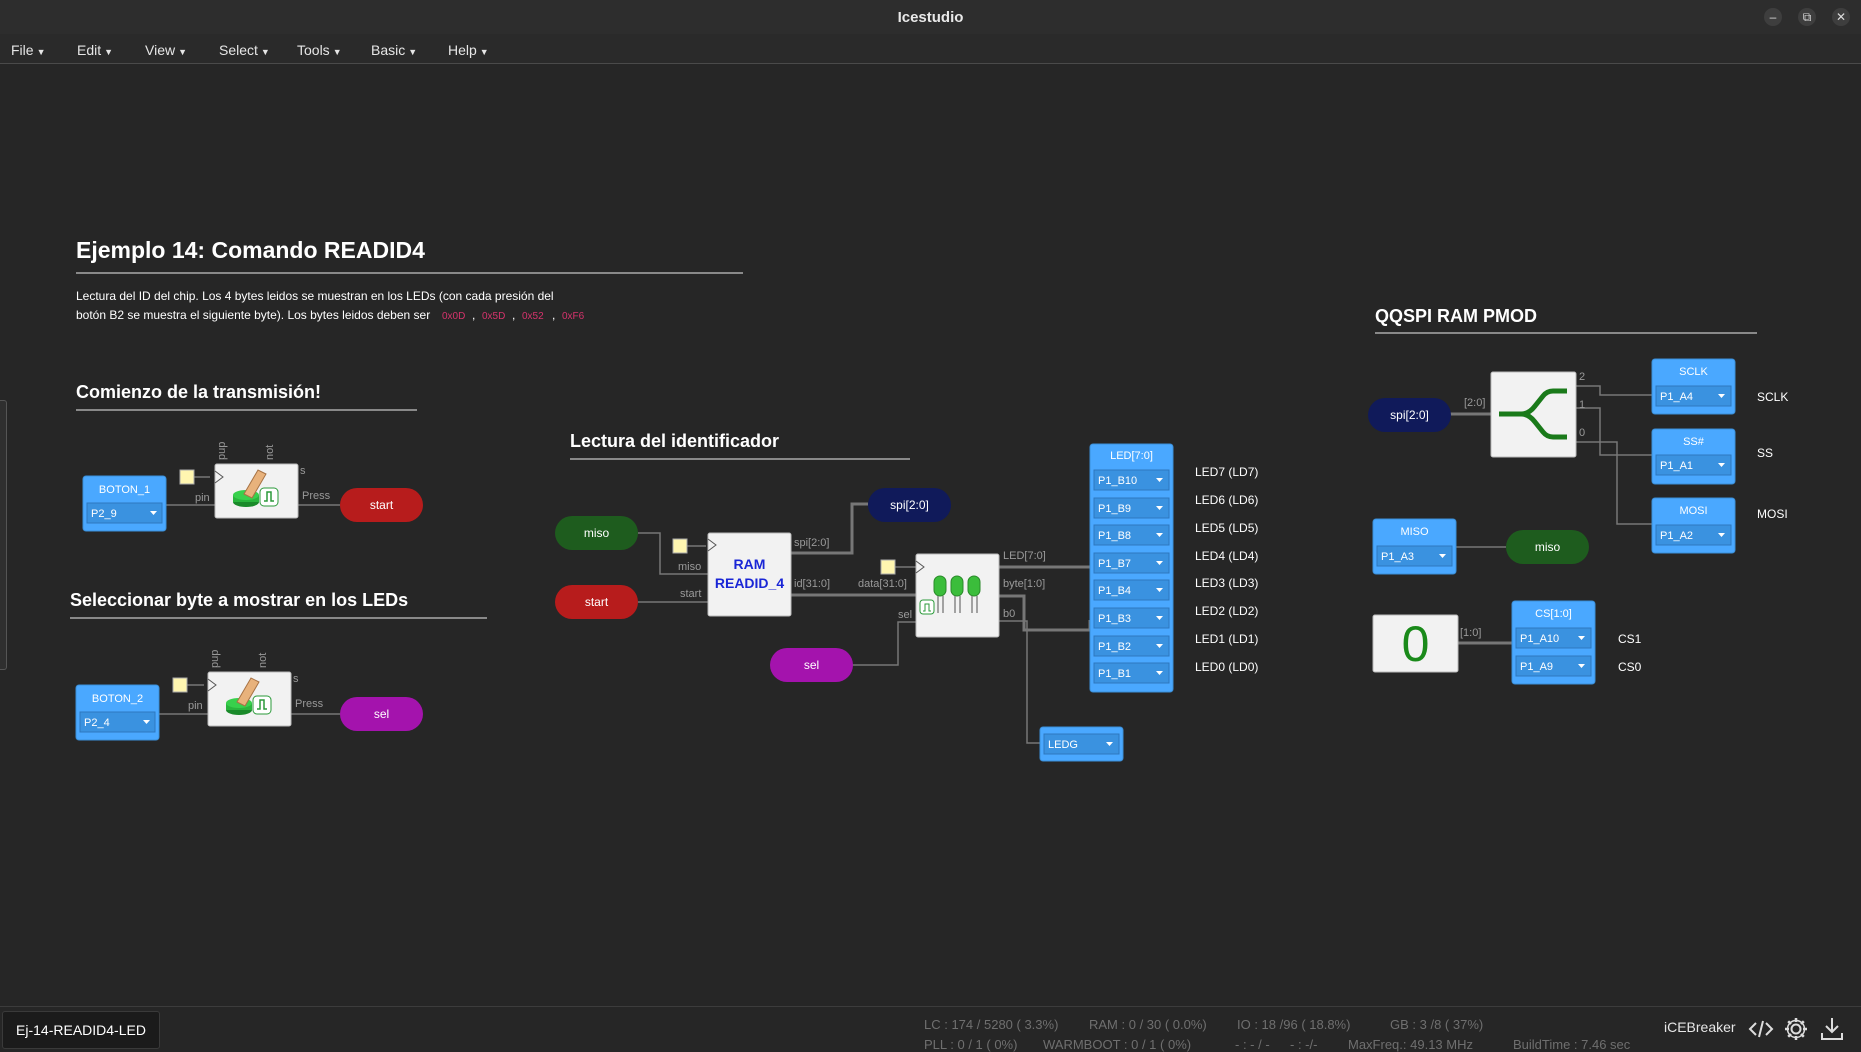  Describe the element at coordinates (1114, 619) in the screenshot. I see `pin-value: P1_B3` at that location.